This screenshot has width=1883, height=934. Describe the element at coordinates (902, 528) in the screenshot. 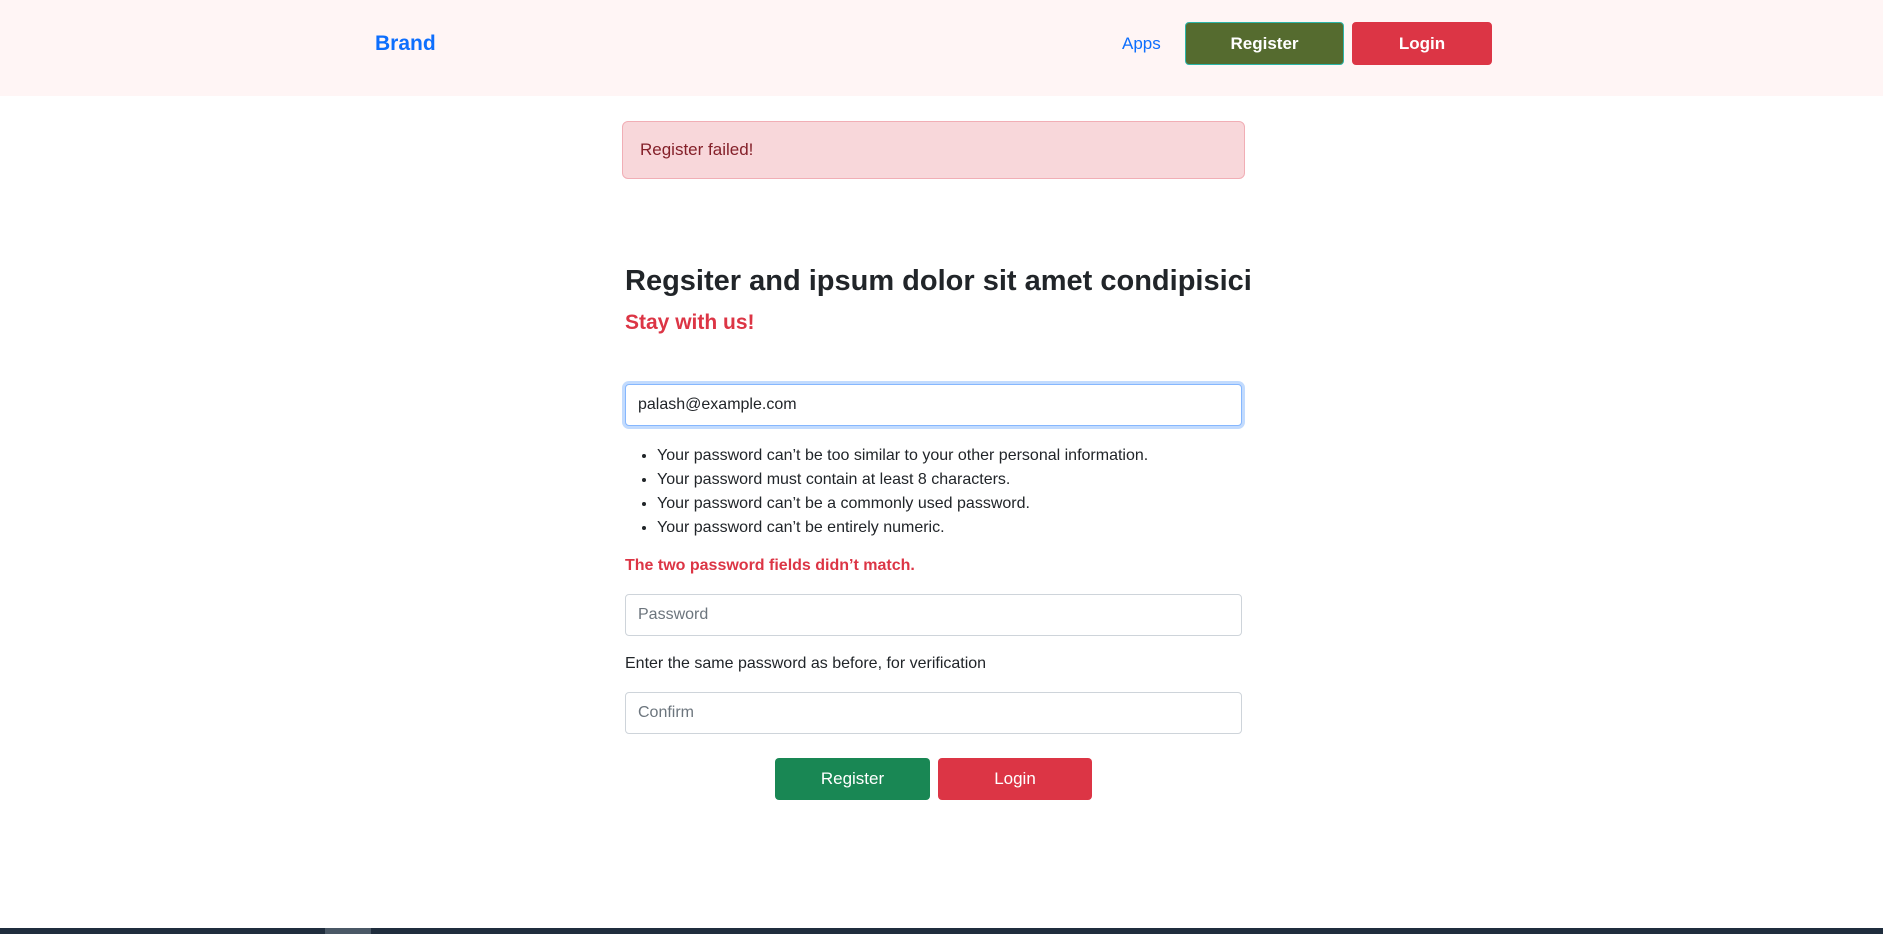

I see `password-rule: Your password can’t be entirely numeric.` at that location.